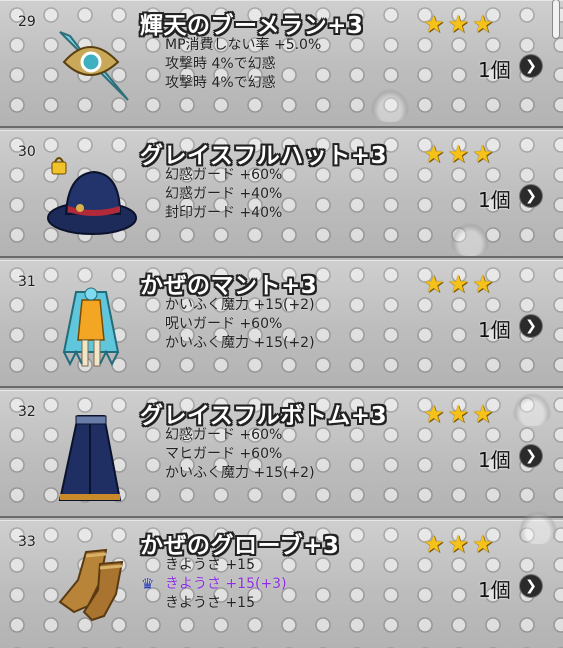 The image size is (563, 648). I want to click on skirt-icon, so click(90, 458).